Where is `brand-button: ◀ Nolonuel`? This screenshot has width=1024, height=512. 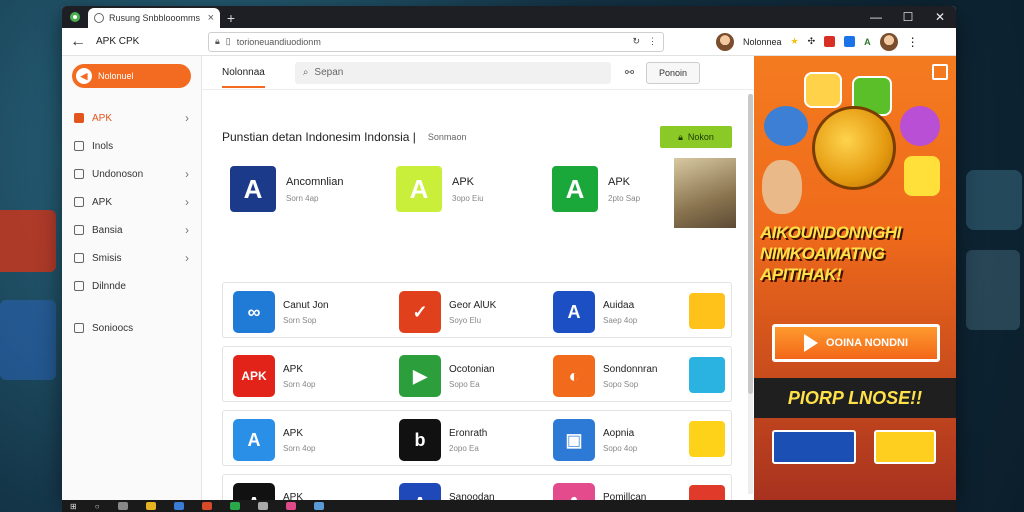
brand-button: ◀ Nolonuel is located at coordinates (131, 76).